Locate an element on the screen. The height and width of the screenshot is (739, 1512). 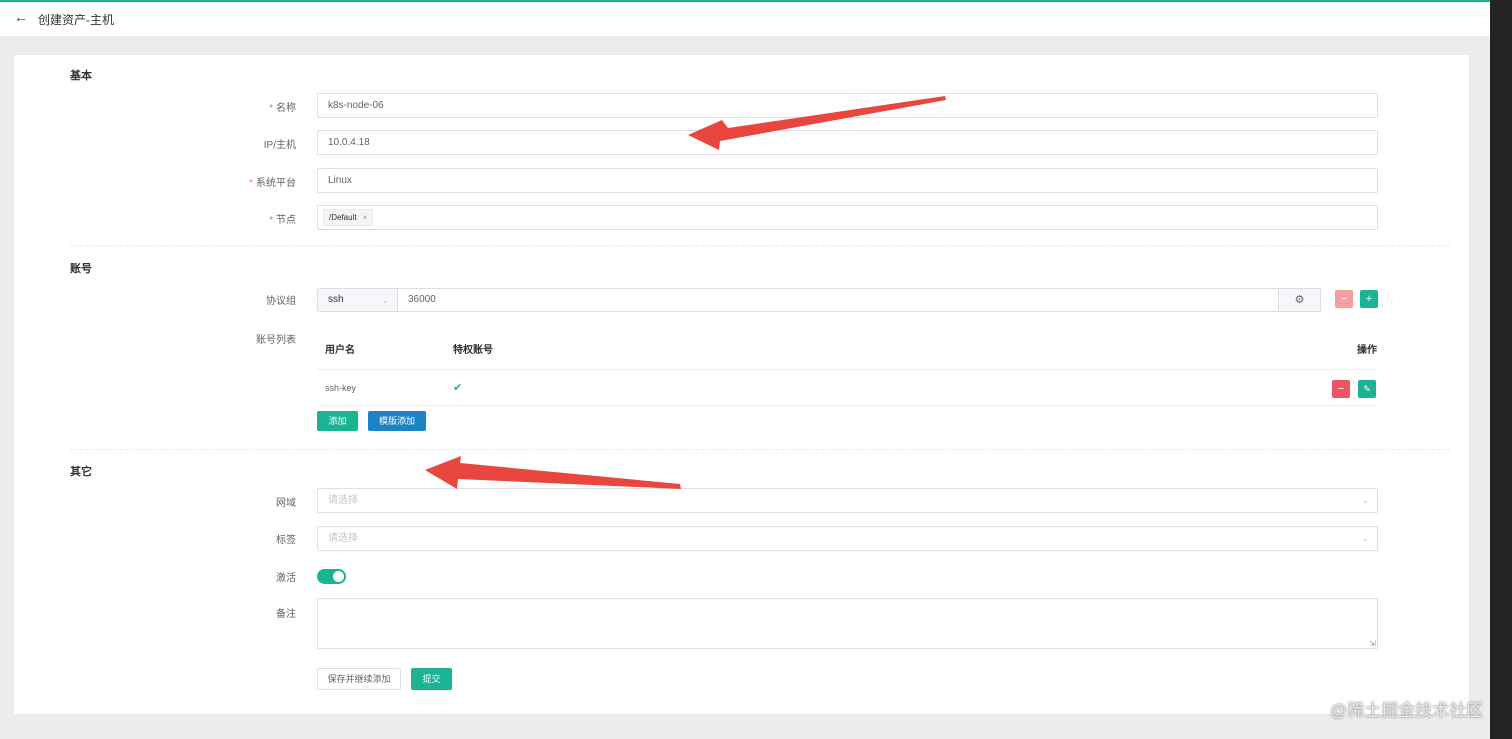
node-label: * 节点 is located at coordinates (282, 220).